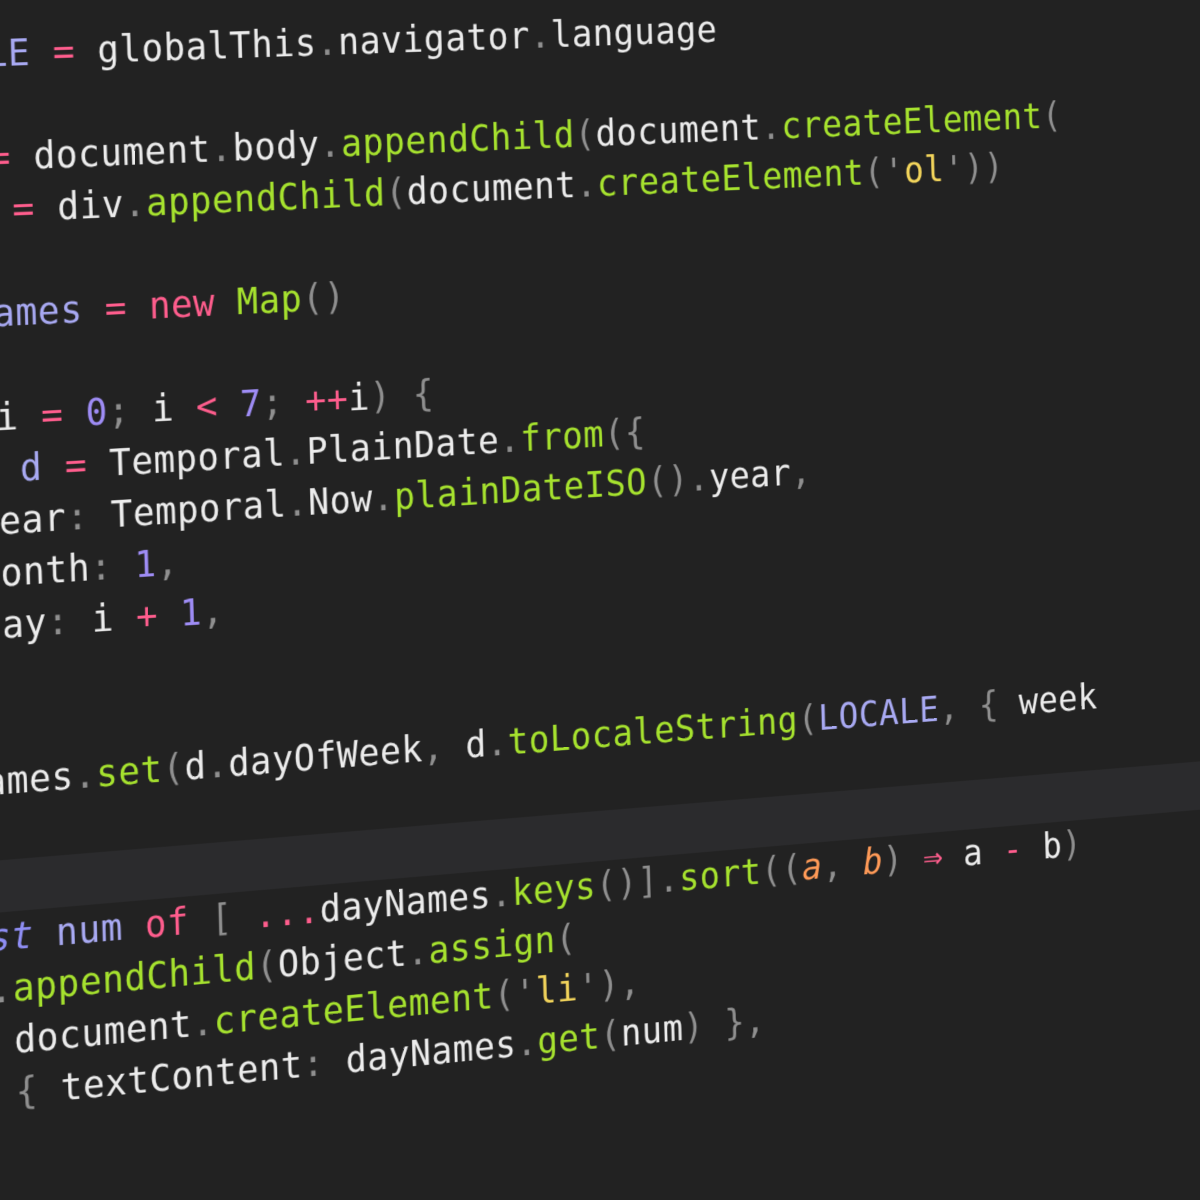 The image size is (1200, 1200). What do you see at coordinates (633, 32) in the screenshot?
I see `code-token: language` at bounding box center [633, 32].